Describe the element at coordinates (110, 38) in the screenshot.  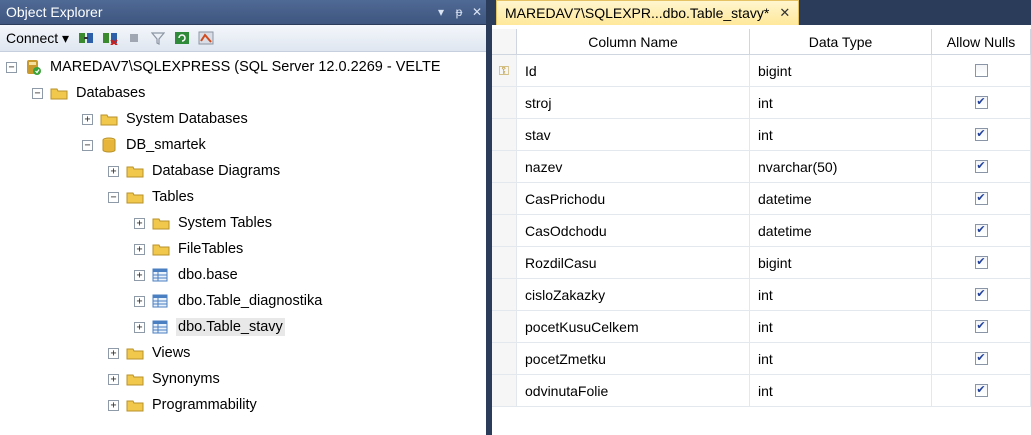
I see `disconnect-icon` at that location.